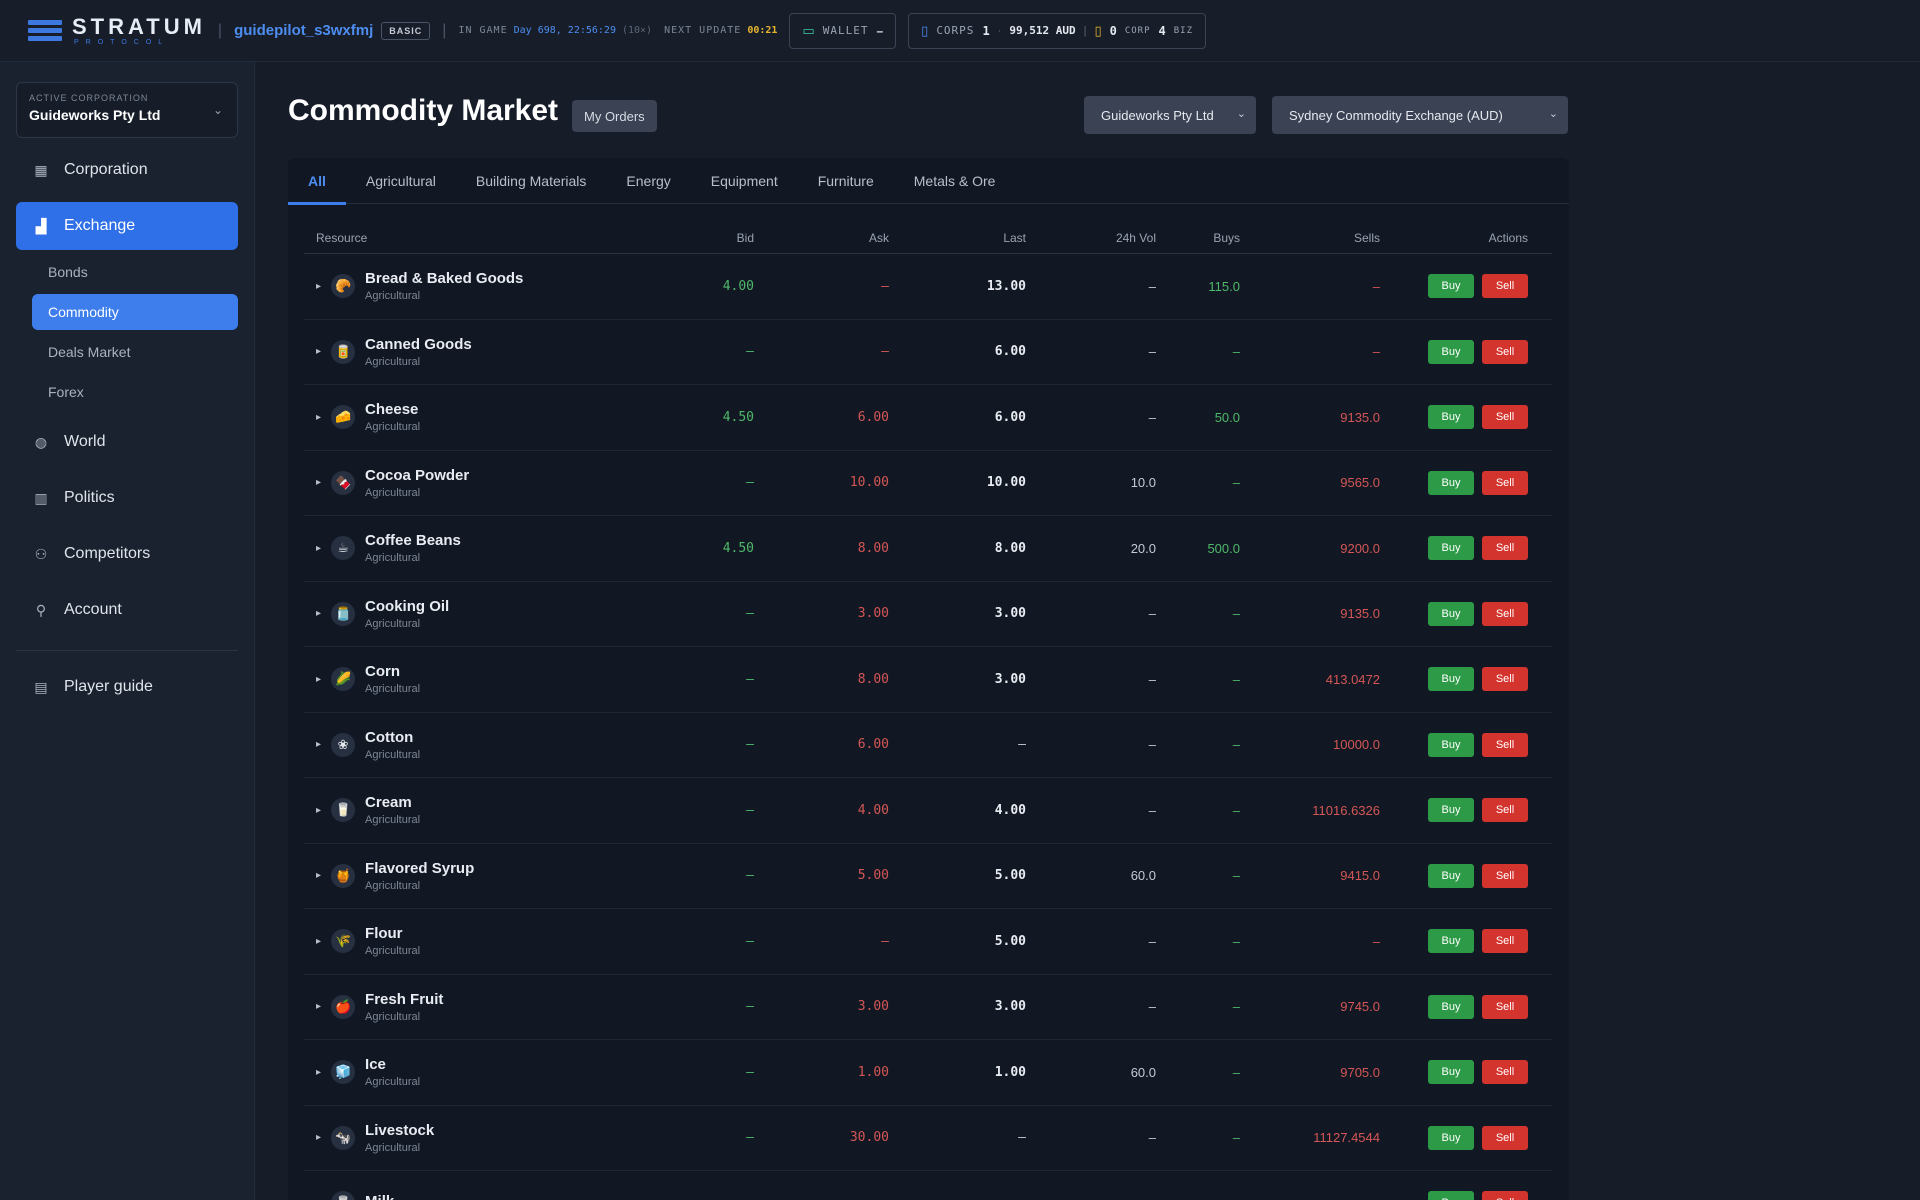  I want to click on my-orders-button: My Orders, so click(614, 116).